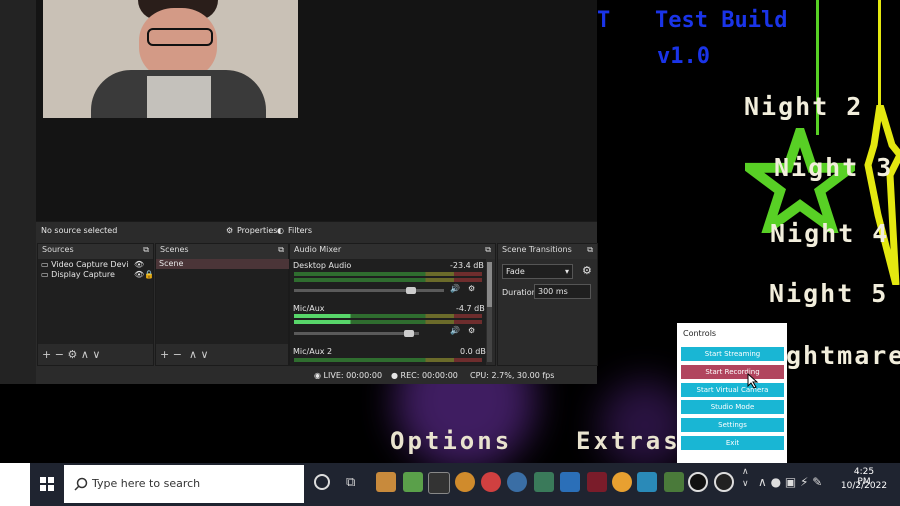 The image size is (900, 506). What do you see at coordinates (78, 274) in the screenshot?
I see `source-item: ▭ Display Capture` at bounding box center [78, 274].